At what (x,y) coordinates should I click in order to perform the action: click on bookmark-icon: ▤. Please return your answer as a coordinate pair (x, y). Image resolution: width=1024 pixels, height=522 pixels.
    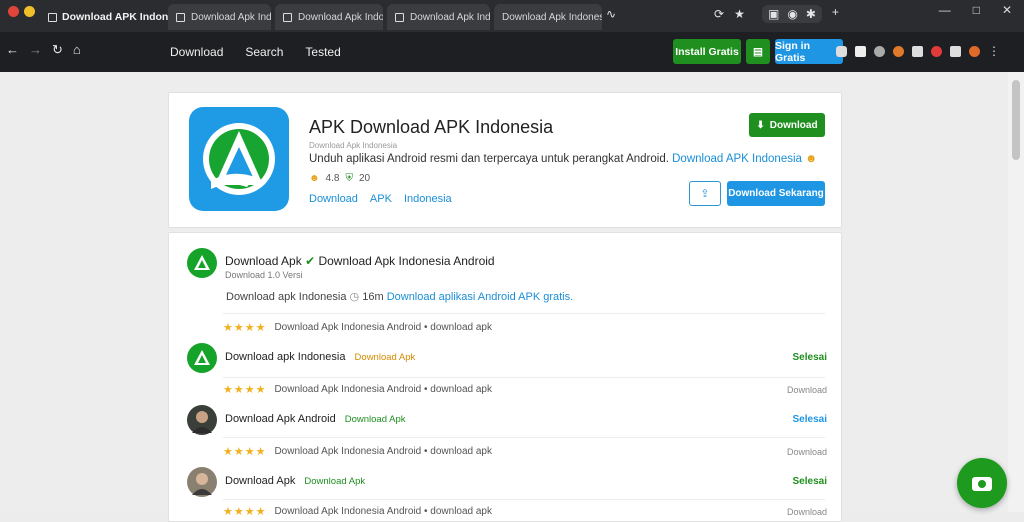
    Looking at the image, I should click on (758, 51).